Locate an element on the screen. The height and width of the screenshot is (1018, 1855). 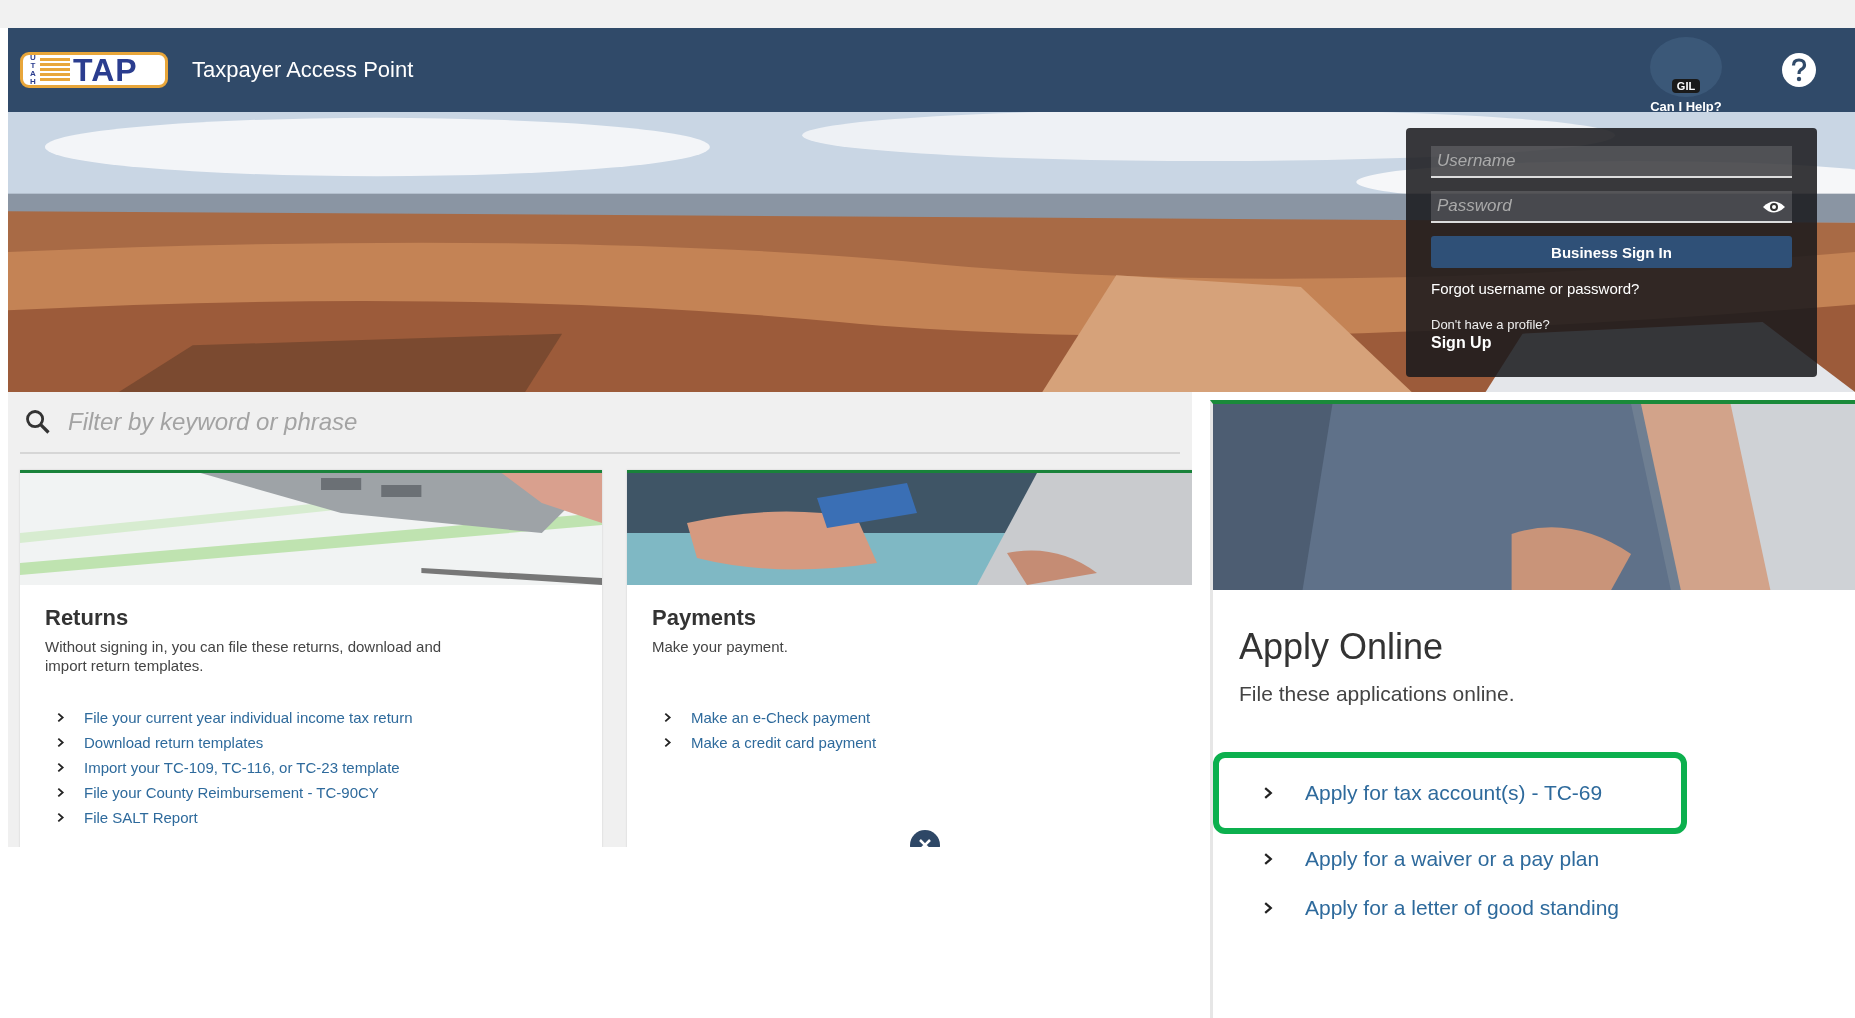
site-title: Taxpayer Access Point is located at coordinates (303, 70).